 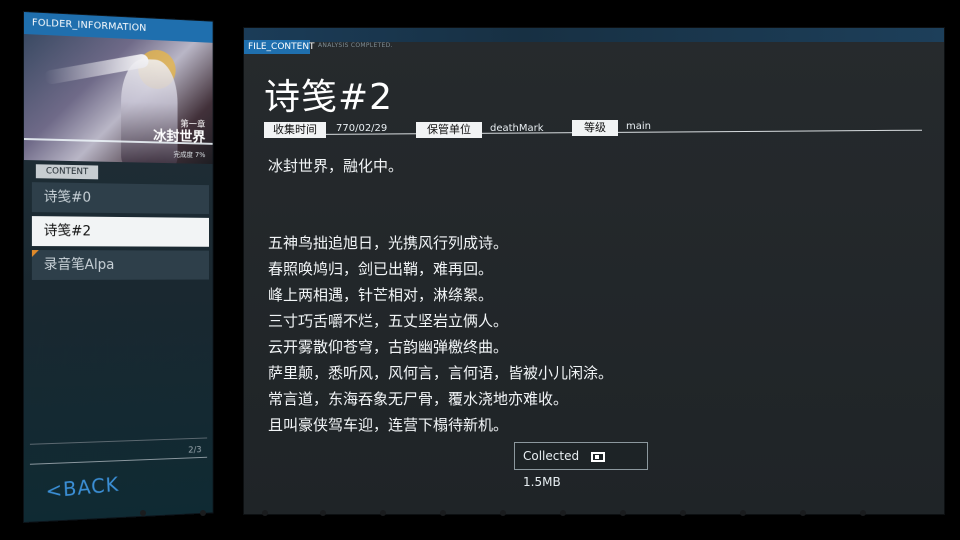 I want to click on list-item-poem-0: 诗笺#0, so click(x=120, y=198).